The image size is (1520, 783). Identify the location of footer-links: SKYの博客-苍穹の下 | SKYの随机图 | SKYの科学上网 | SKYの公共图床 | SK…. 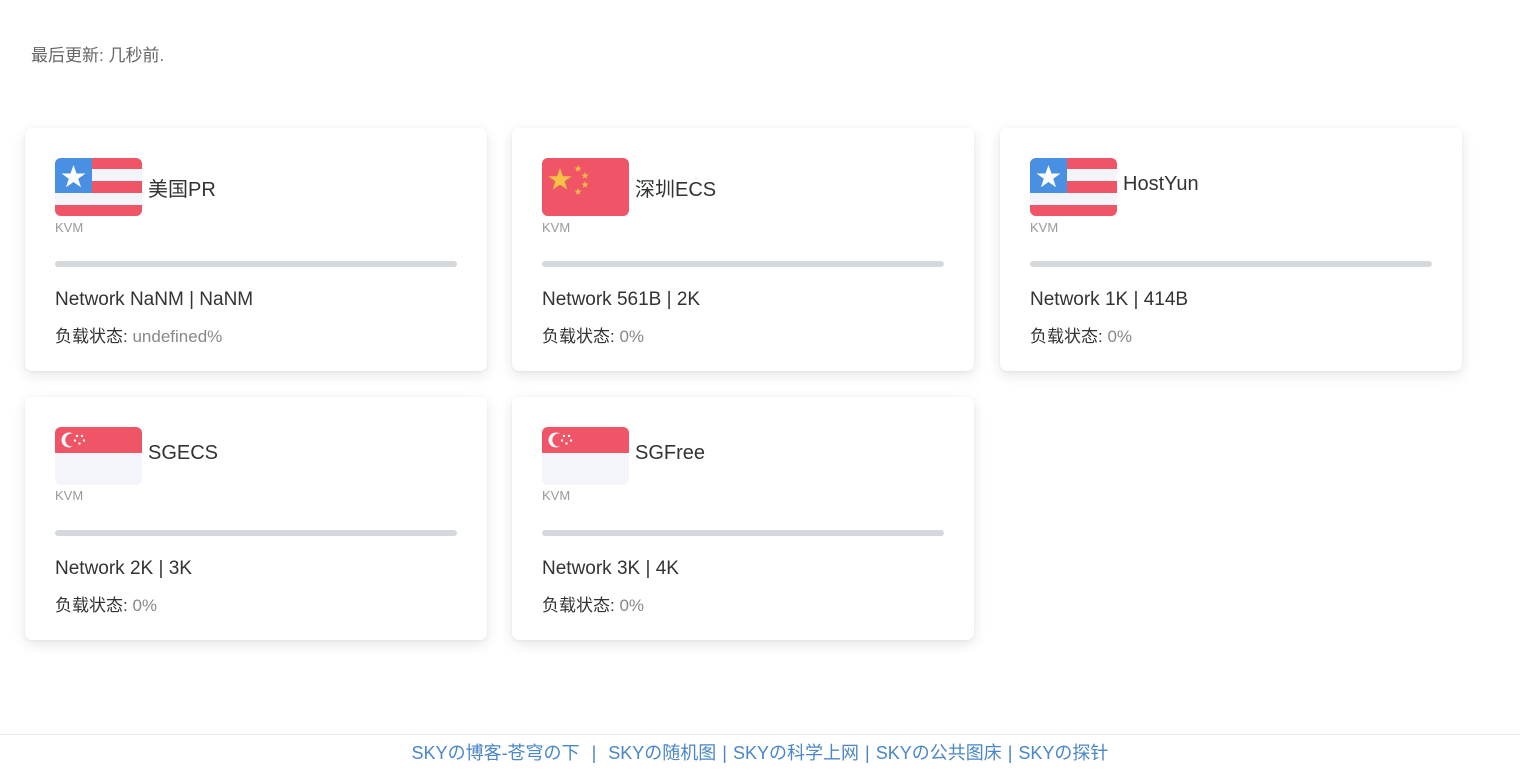
(760, 749).